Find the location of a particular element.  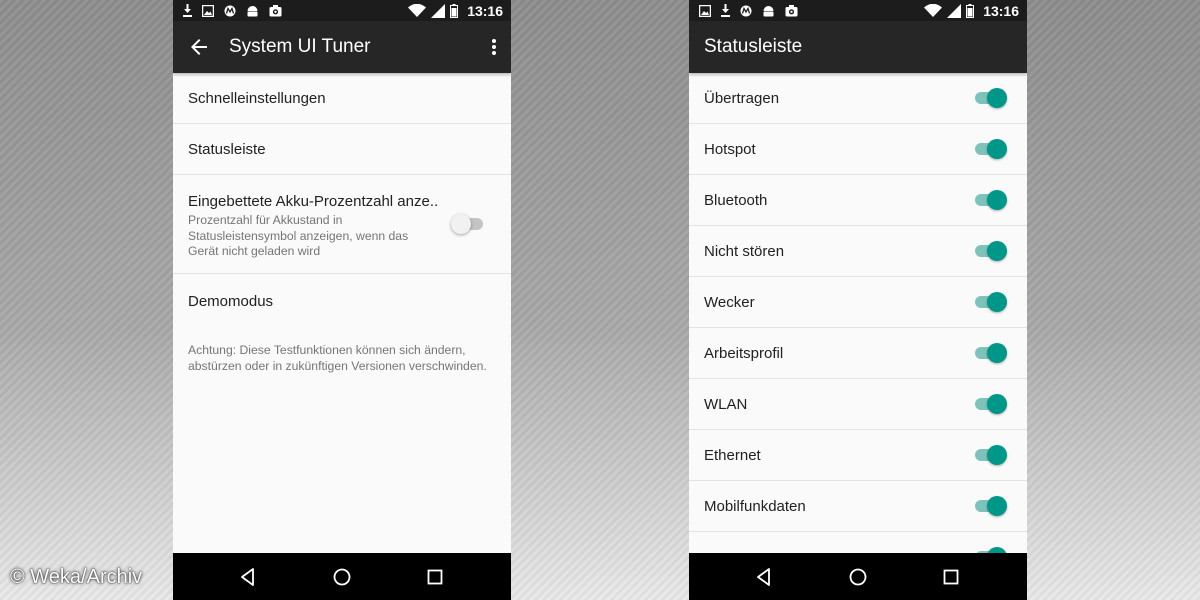

broadcast-switch is located at coordinates (992, 98).